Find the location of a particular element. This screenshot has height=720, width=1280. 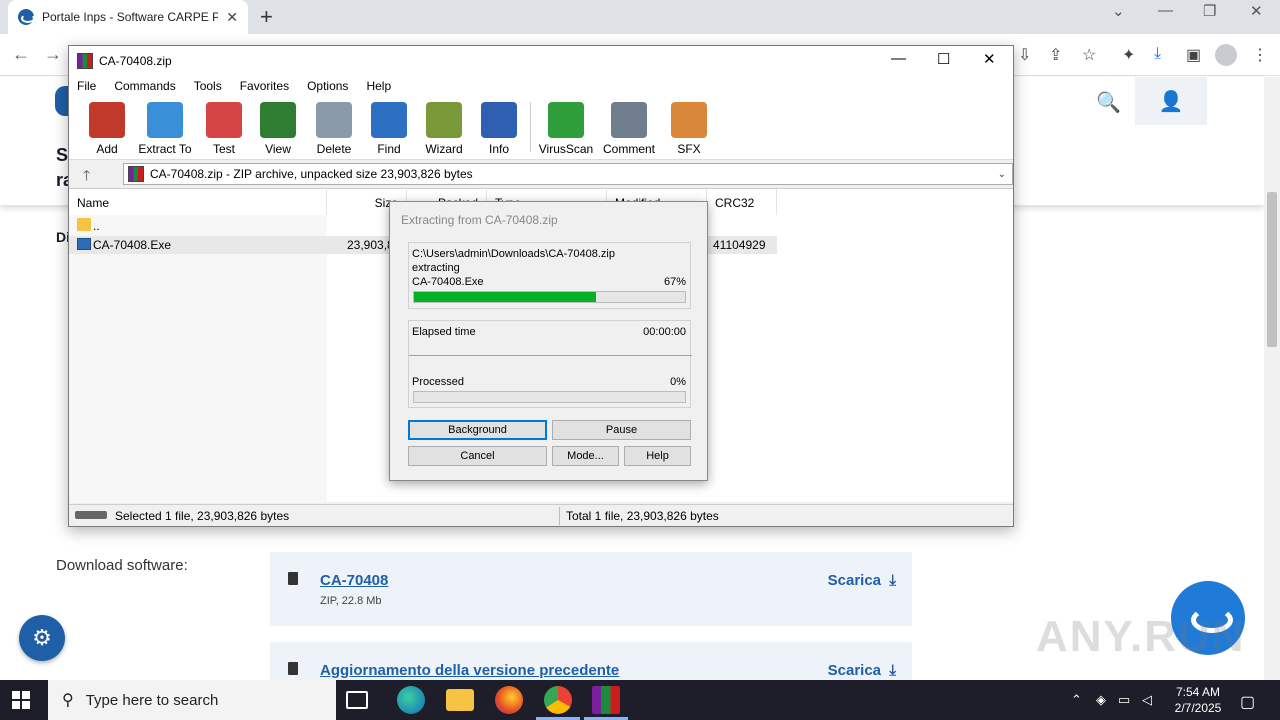

cancel-button: Cancel is located at coordinates (477, 456).